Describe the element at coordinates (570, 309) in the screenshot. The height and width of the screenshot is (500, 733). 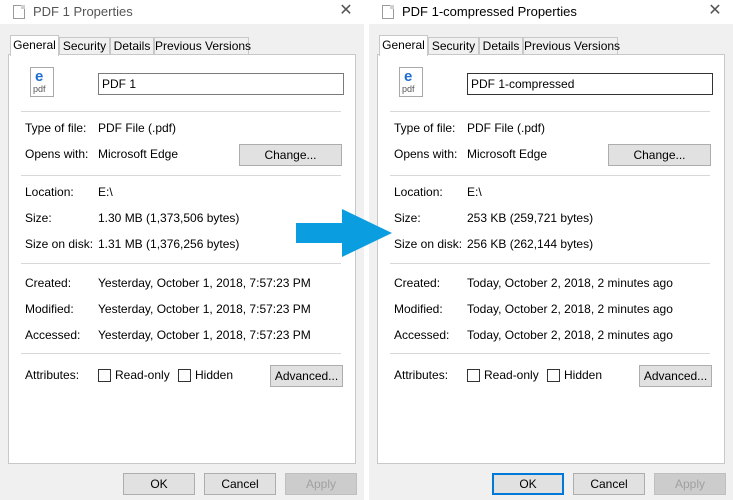
I see `modified-value: Today, October 2, 2018, 2 minutes ago` at that location.